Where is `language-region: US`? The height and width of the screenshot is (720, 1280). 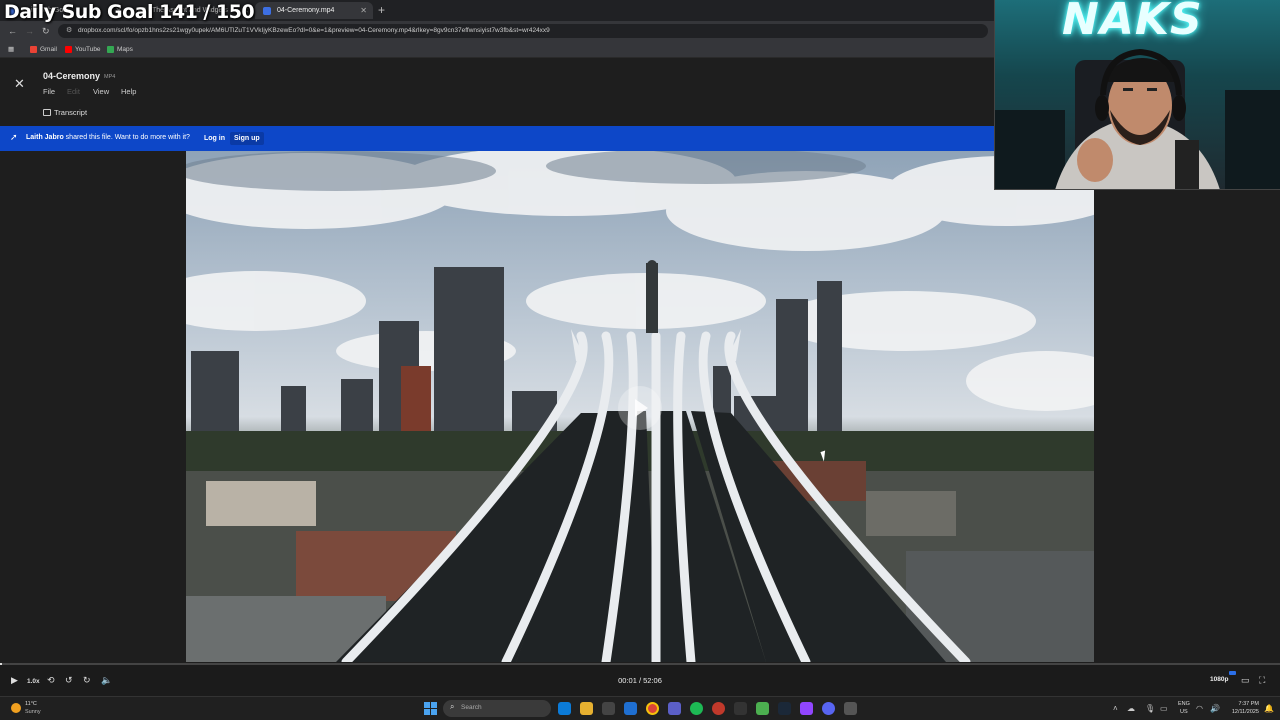
language-region: US is located at coordinates (1184, 712).